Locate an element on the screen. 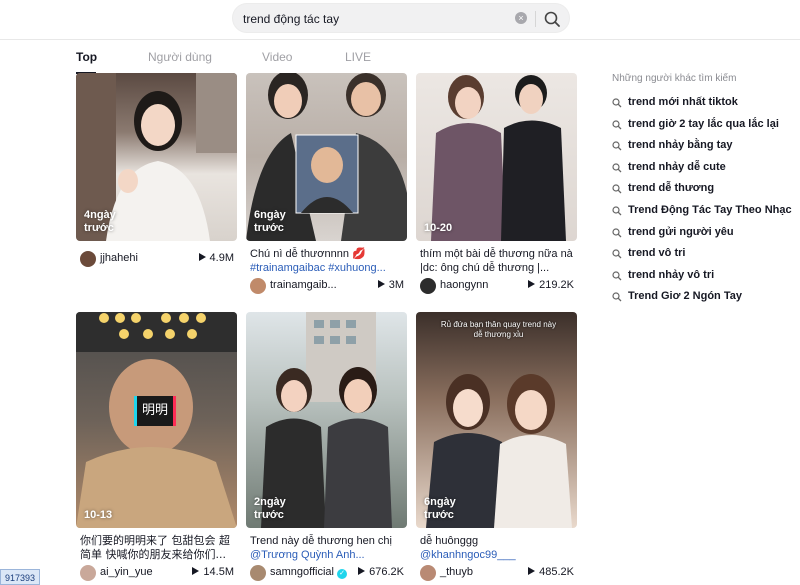 This screenshot has width=800, height=585. view-count-value: 4.9M is located at coordinates (221, 258).